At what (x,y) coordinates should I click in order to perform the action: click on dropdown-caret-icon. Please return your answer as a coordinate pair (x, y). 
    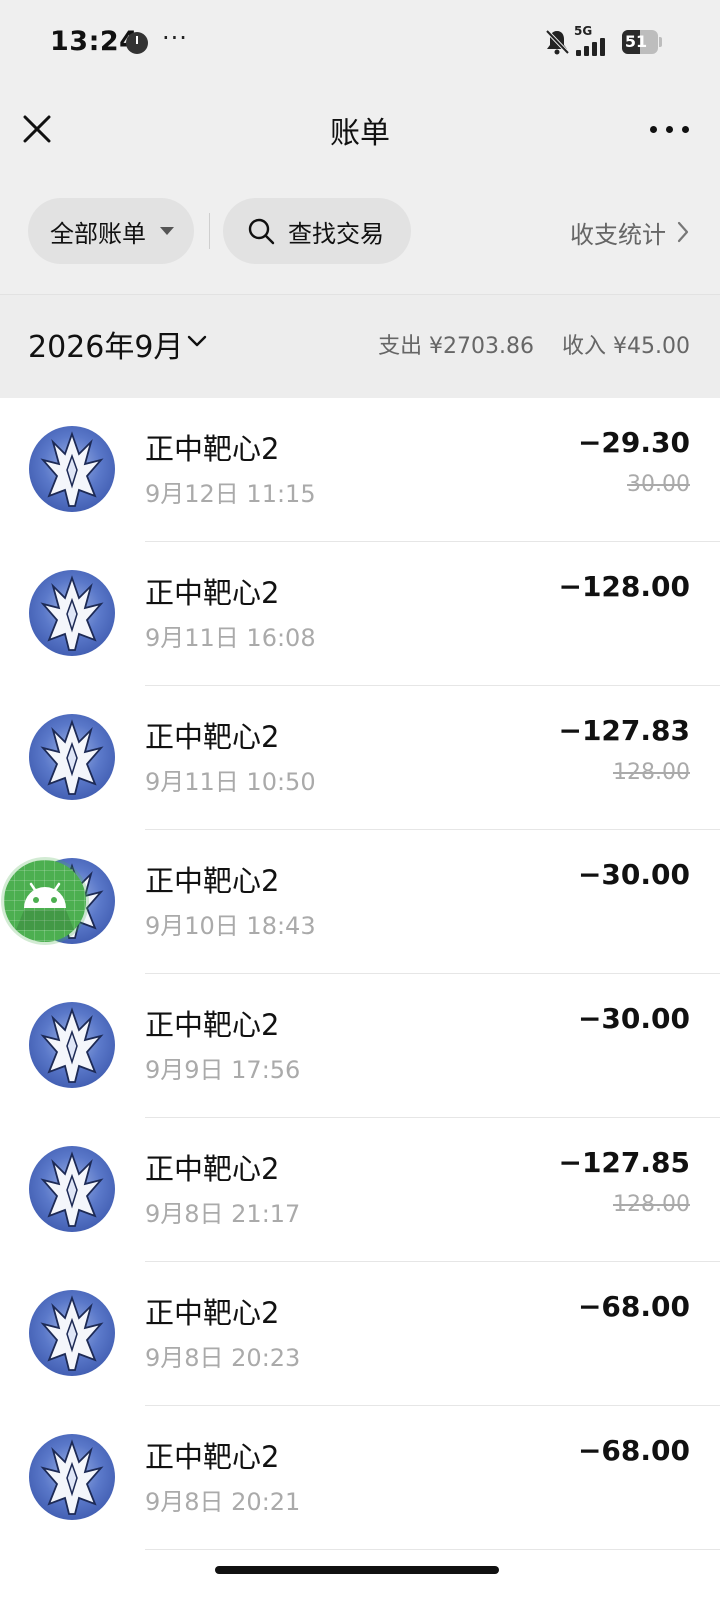
    Looking at the image, I should click on (167, 231).